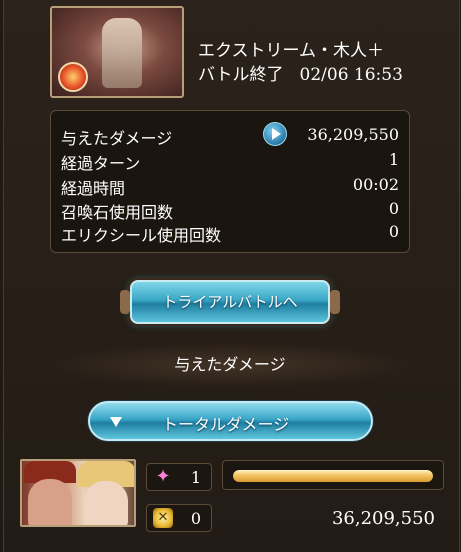  I want to click on hp-bar, so click(333, 475).